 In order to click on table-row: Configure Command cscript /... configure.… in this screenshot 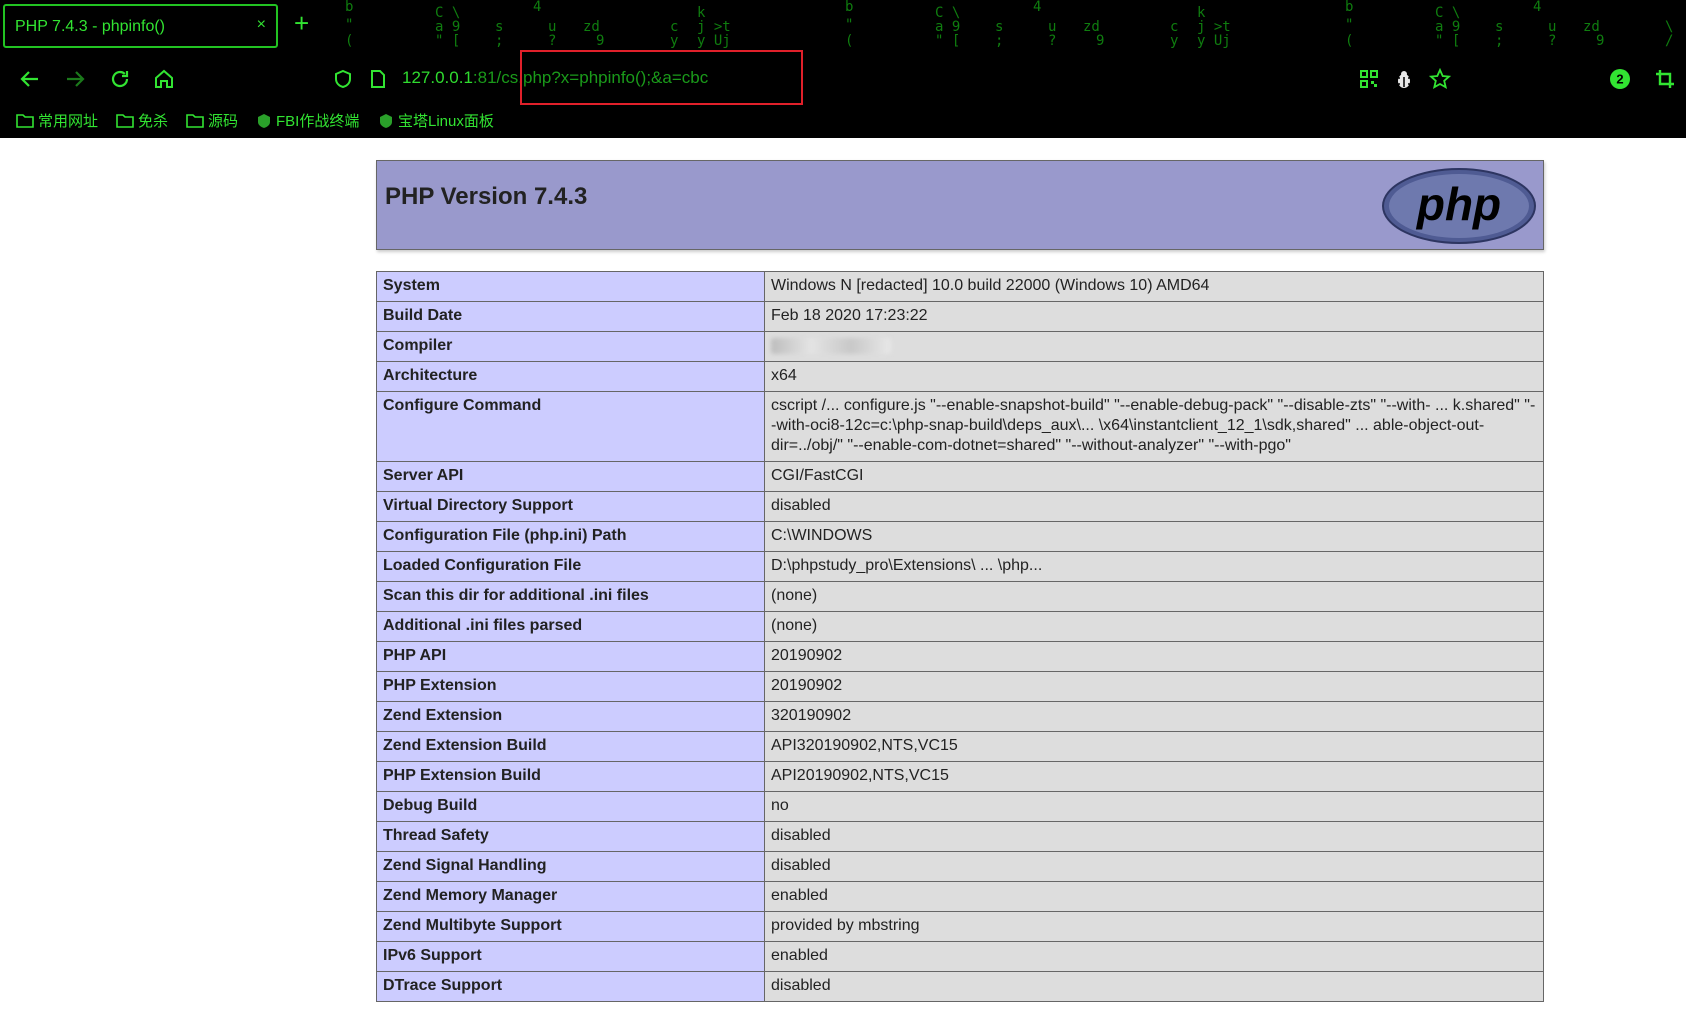, I will do `click(960, 426)`.